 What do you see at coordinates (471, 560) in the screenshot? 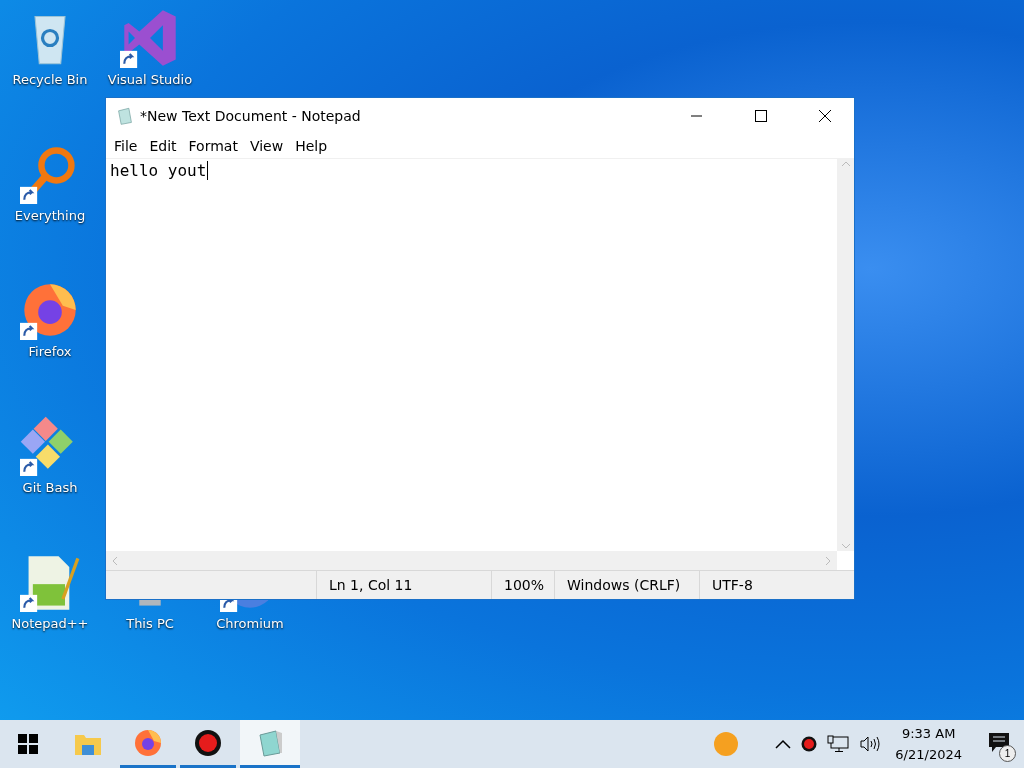
I see `horizontal-scrollbar` at bounding box center [471, 560].